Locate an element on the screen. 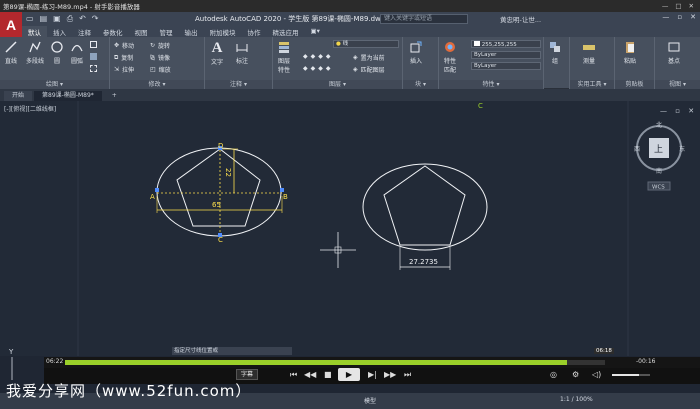  base-button: 基点 is located at coordinates (674, 52).